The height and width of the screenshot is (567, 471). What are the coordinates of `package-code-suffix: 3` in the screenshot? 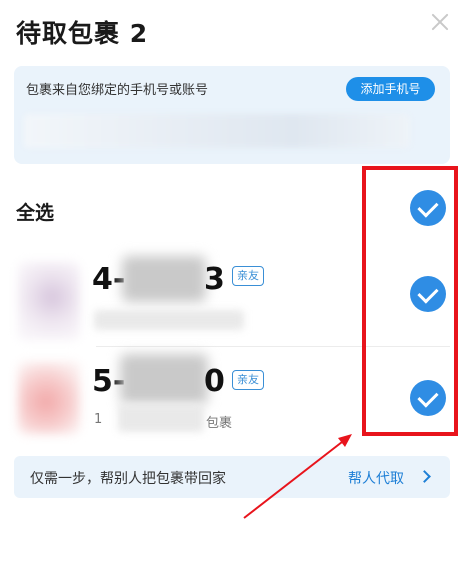 It's located at (214, 279).